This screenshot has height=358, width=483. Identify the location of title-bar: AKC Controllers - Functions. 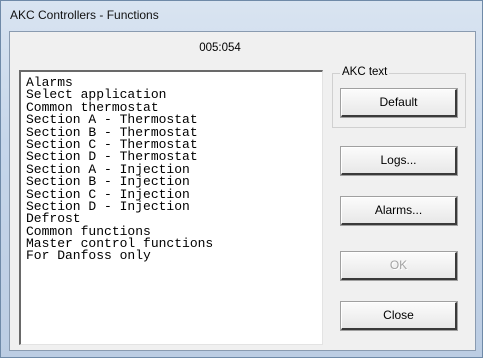
(241, 15).